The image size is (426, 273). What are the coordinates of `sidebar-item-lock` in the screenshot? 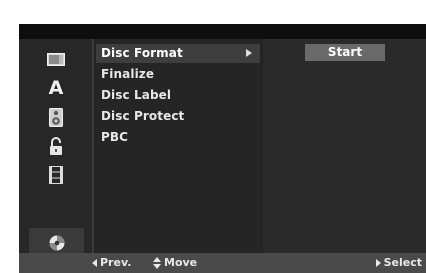 It's located at (56, 146).